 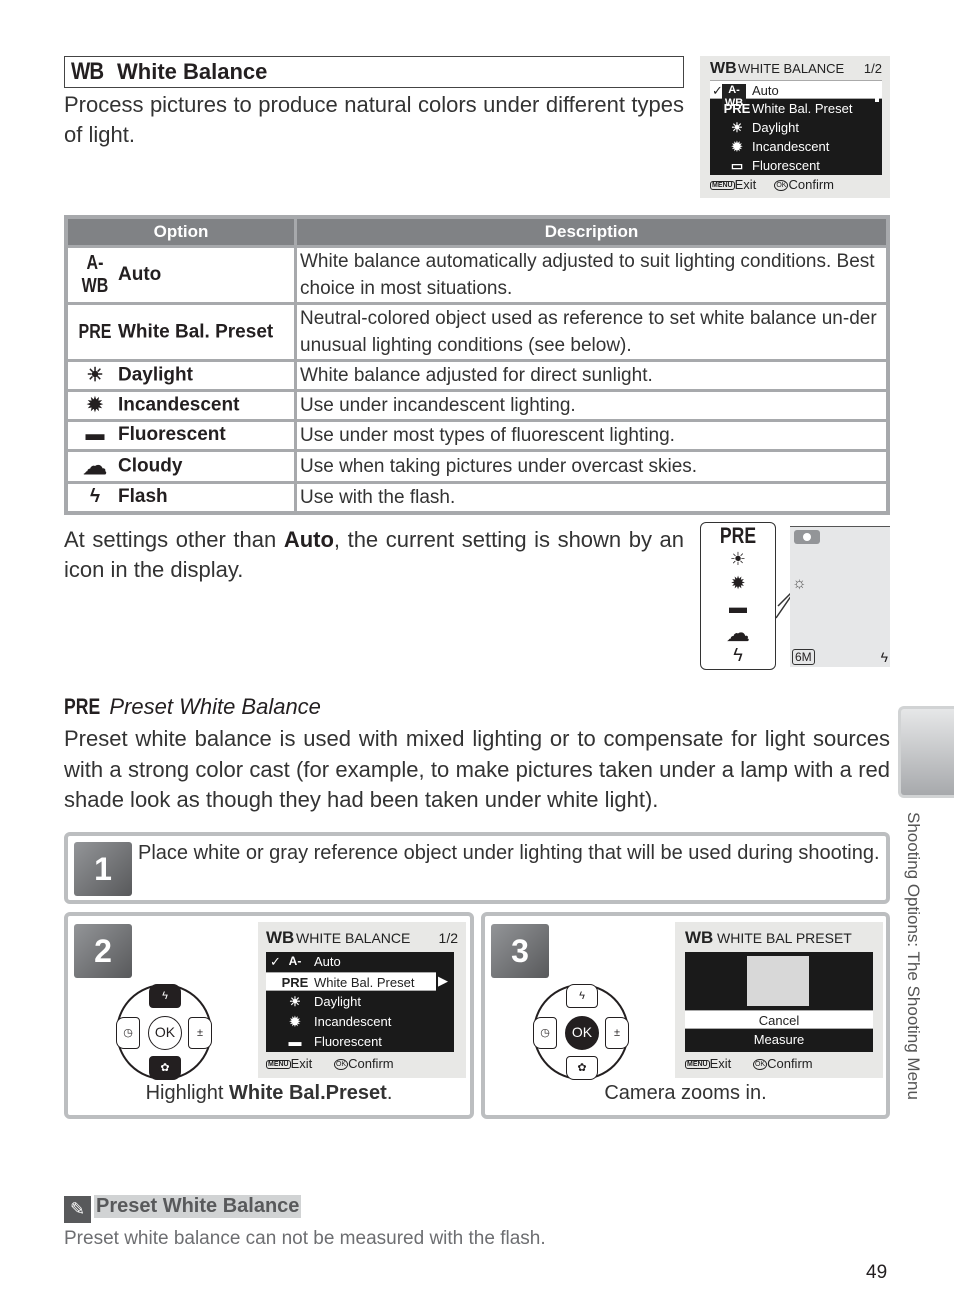 What do you see at coordinates (269, 1093) in the screenshot?
I see `step-caption: Highlight White Bal.Preset.` at bounding box center [269, 1093].